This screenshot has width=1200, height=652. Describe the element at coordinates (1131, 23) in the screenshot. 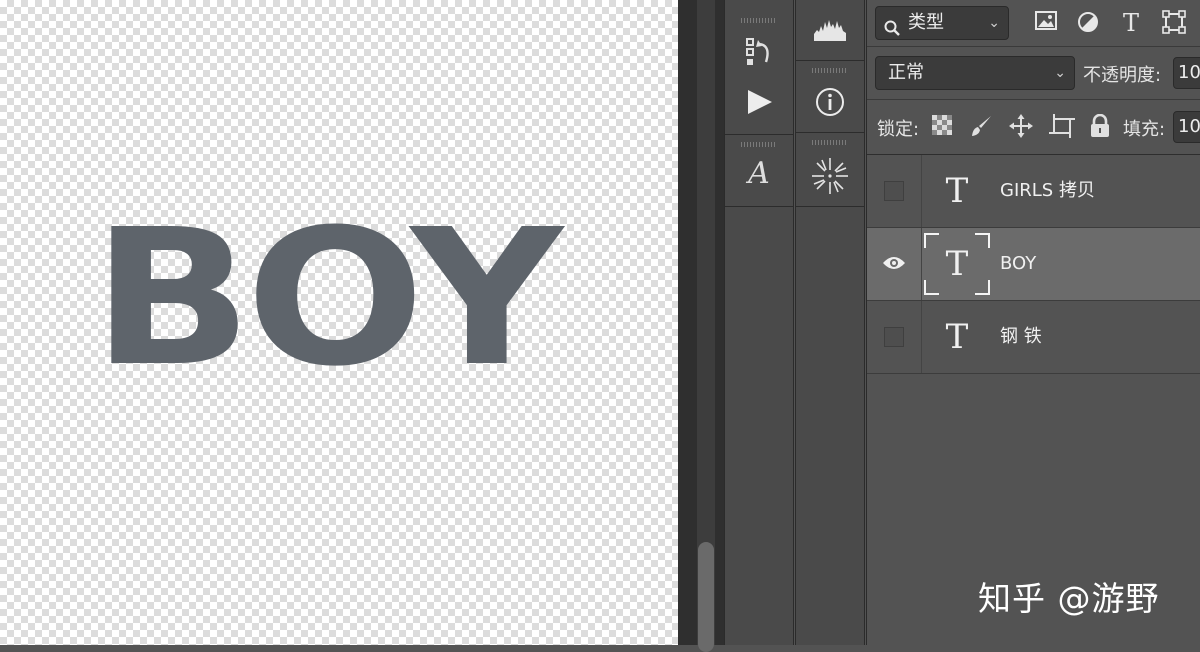

I see `type-filter-icon: T` at that location.